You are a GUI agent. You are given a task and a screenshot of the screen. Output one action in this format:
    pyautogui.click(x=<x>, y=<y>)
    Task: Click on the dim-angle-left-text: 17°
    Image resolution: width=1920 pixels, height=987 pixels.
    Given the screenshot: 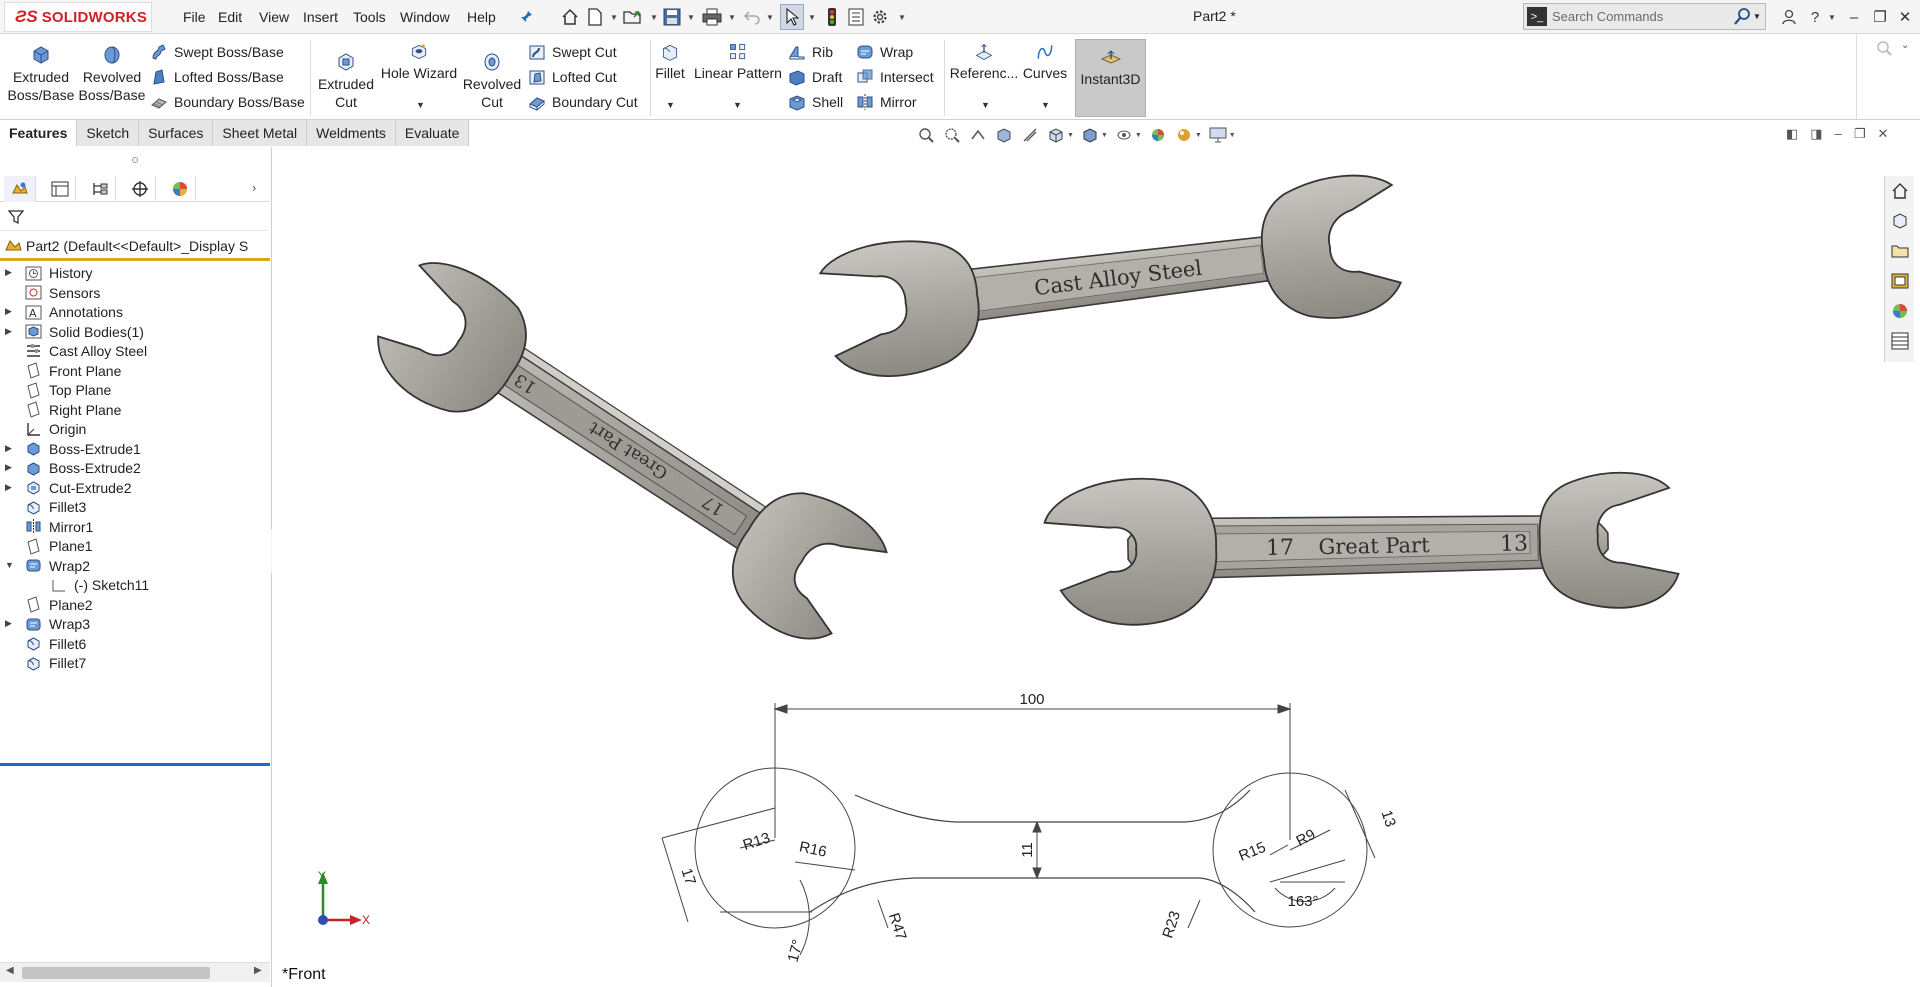 What is the action you would take?
    pyautogui.click(x=796, y=951)
    